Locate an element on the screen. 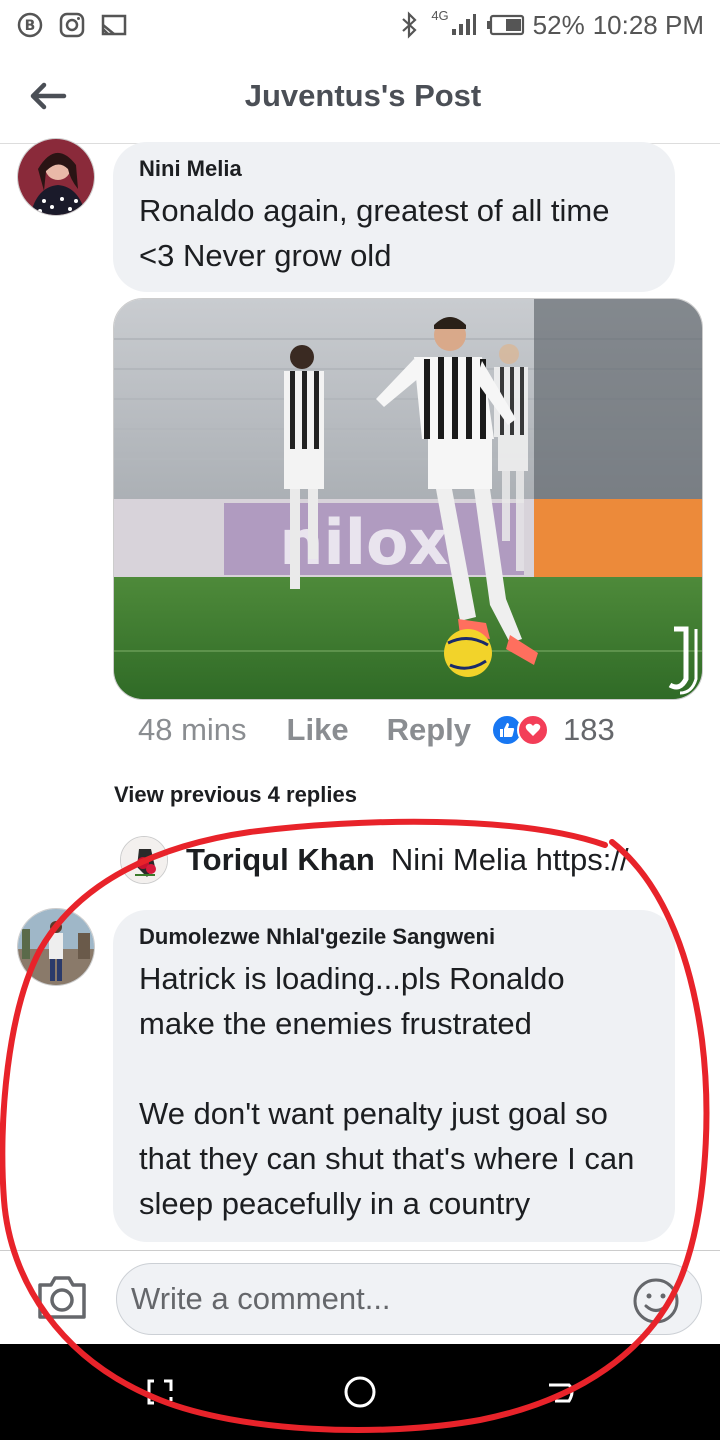 The image size is (720, 1440). network-type: 4G is located at coordinates (440, 15).